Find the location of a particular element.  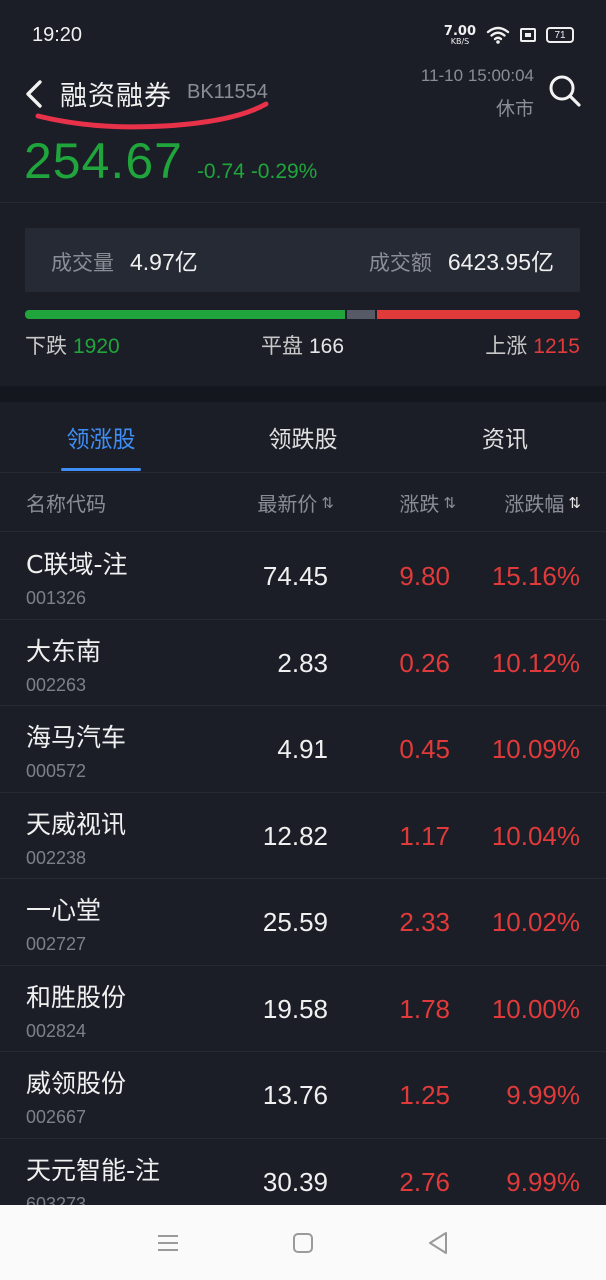

status-icons: 7.00 KB/S 71 is located at coordinates (509, 35).